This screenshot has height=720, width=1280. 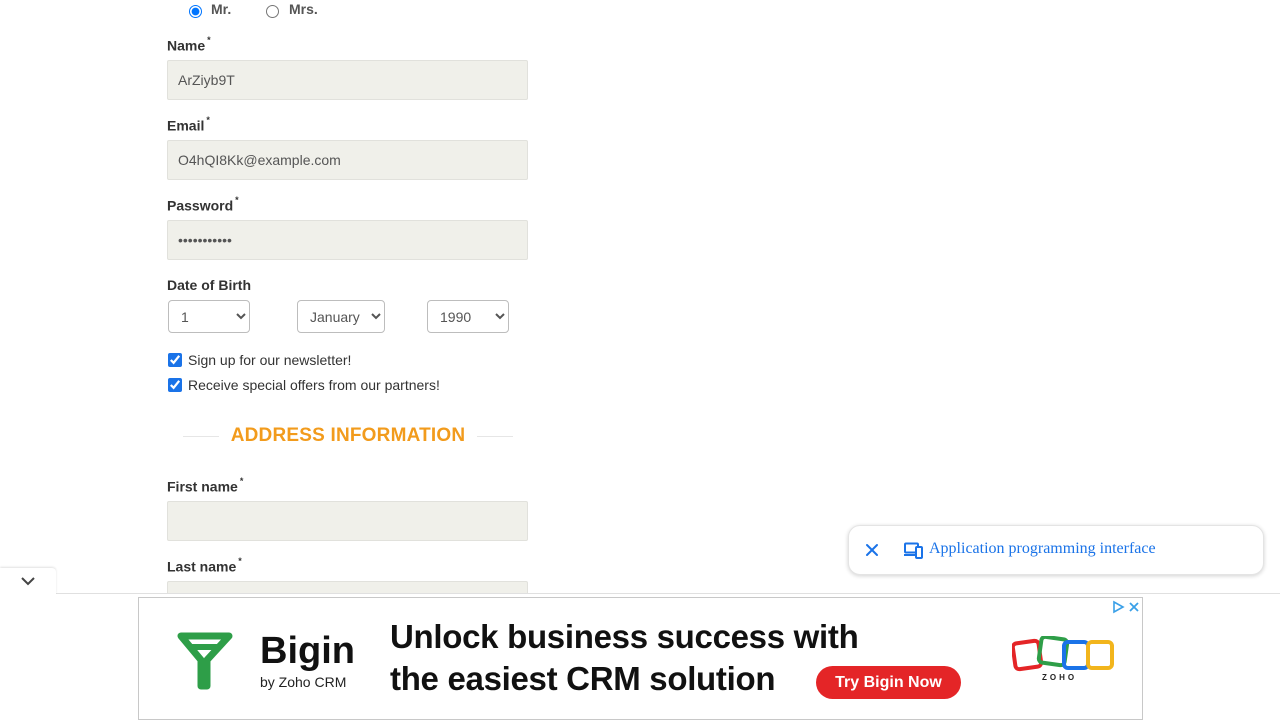 I want to click on dob-month-select: January, so click(x=341, y=316).